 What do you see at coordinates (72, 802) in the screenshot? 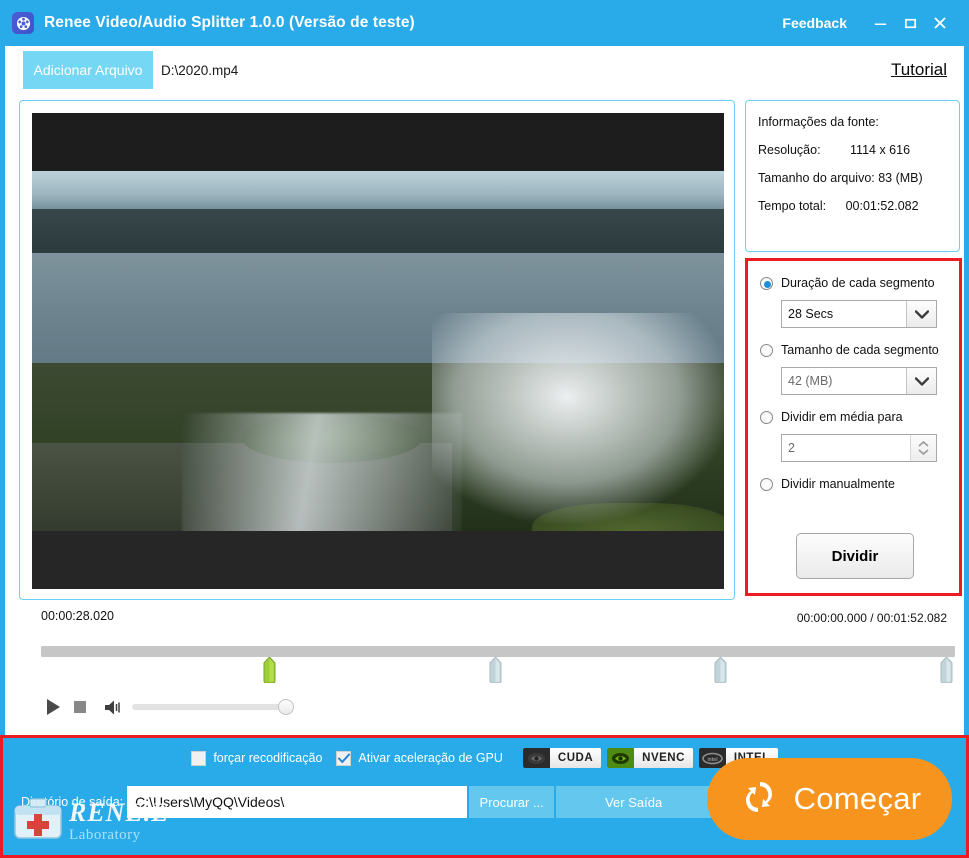
I see `output-dir-label: Diretório de saída:` at bounding box center [72, 802].